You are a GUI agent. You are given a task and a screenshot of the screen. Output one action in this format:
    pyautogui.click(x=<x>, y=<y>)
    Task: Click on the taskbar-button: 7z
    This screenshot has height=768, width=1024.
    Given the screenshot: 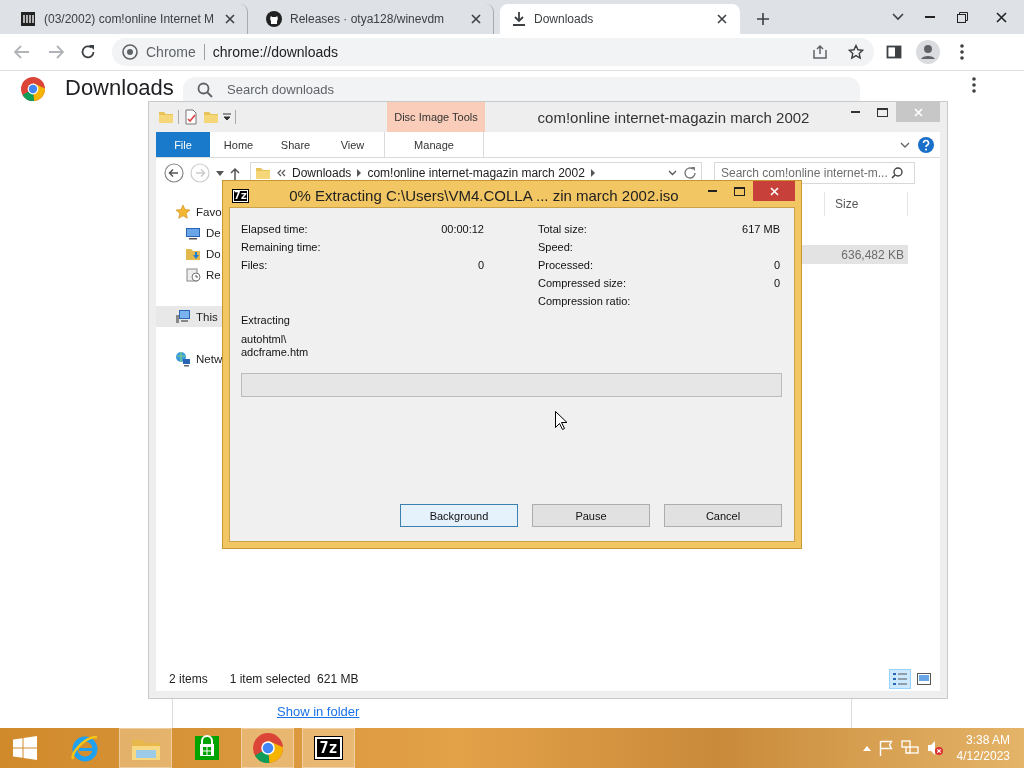 What is the action you would take?
    pyautogui.click(x=328, y=748)
    